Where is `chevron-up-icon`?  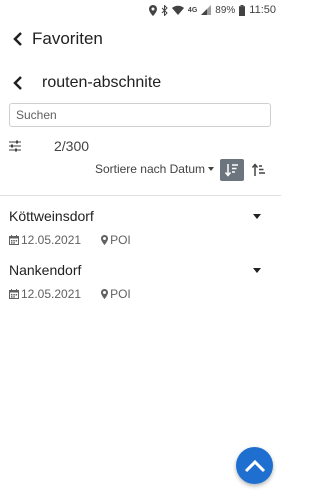
chevron-up-icon is located at coordinates (254, 465).